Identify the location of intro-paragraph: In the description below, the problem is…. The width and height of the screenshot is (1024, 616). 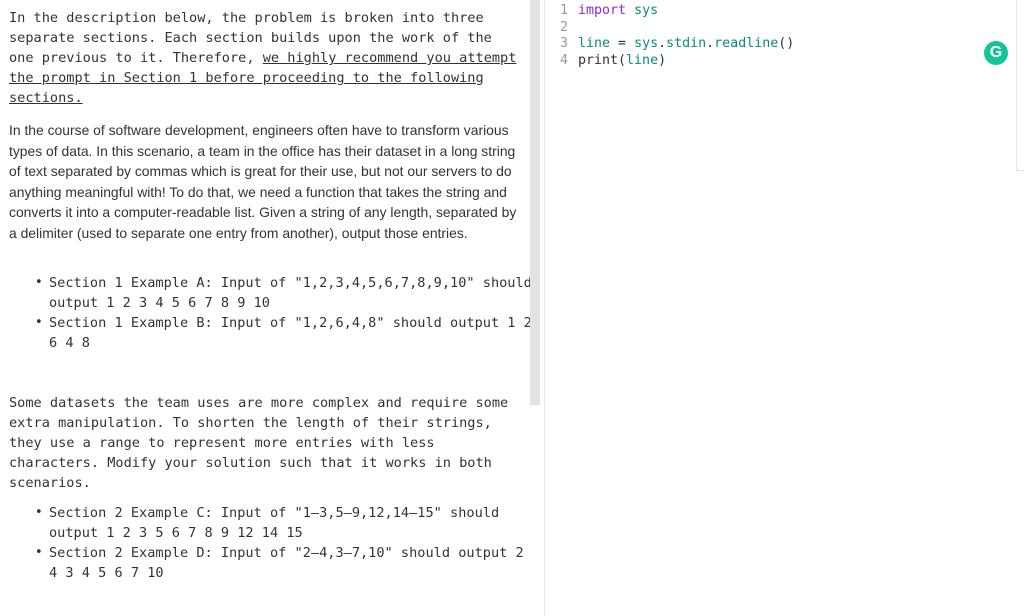
(264, 58).